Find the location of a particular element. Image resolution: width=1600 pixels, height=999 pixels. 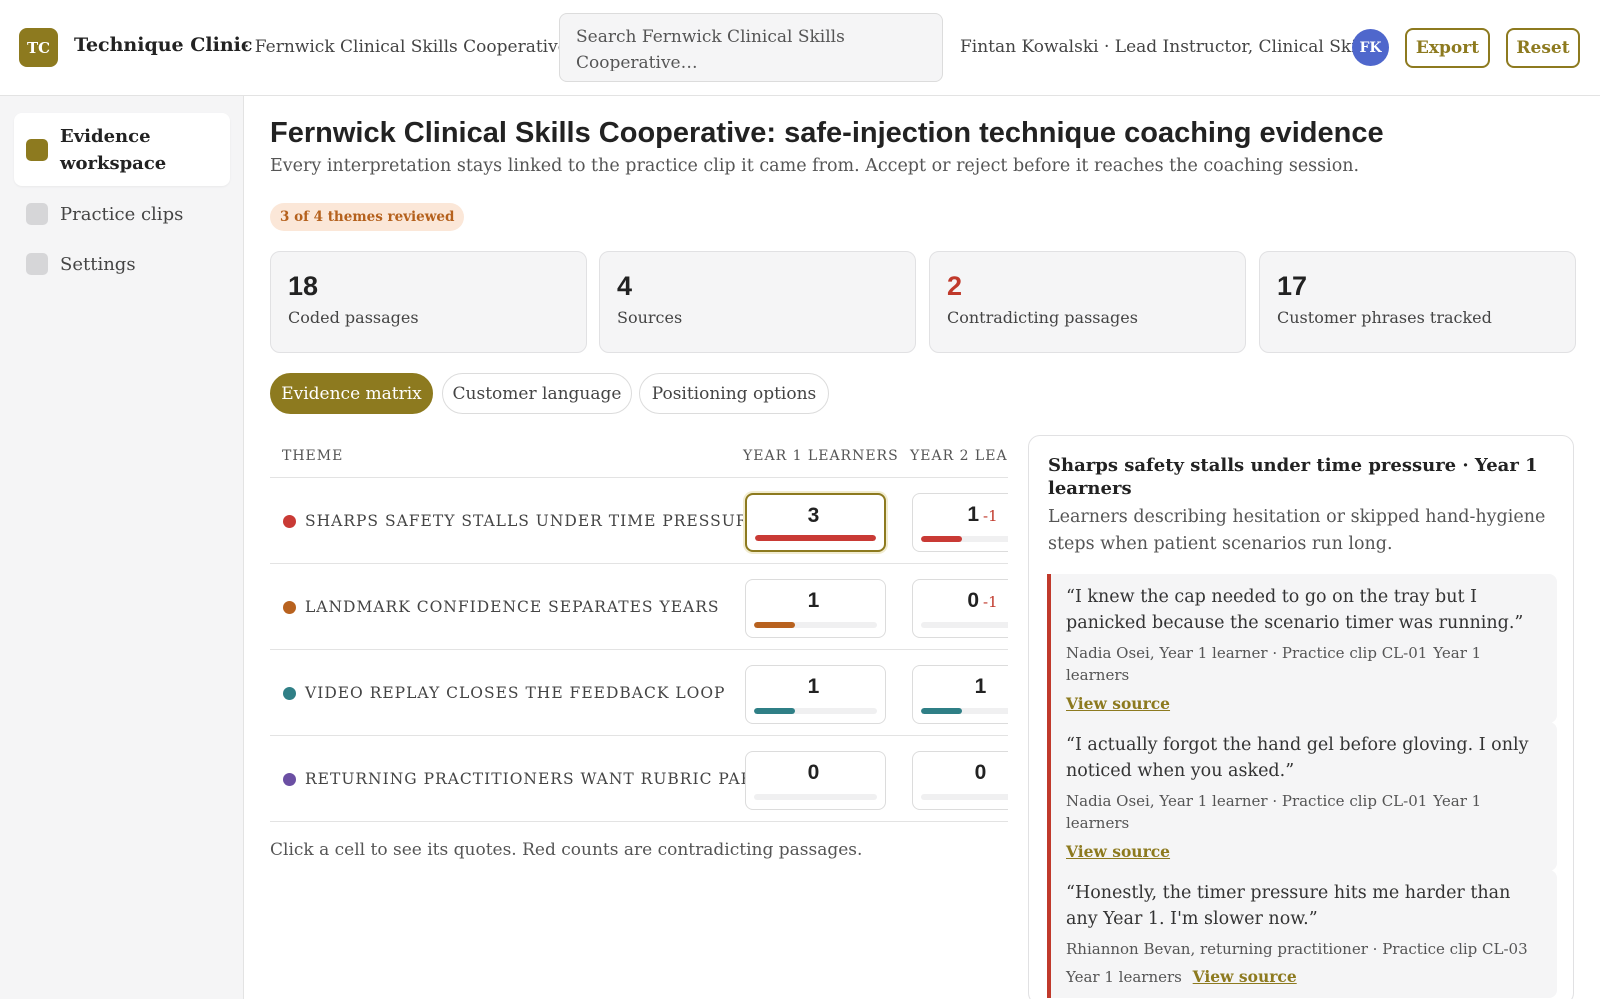

stat-label: Coded passages is located at coordinates (353, 317).